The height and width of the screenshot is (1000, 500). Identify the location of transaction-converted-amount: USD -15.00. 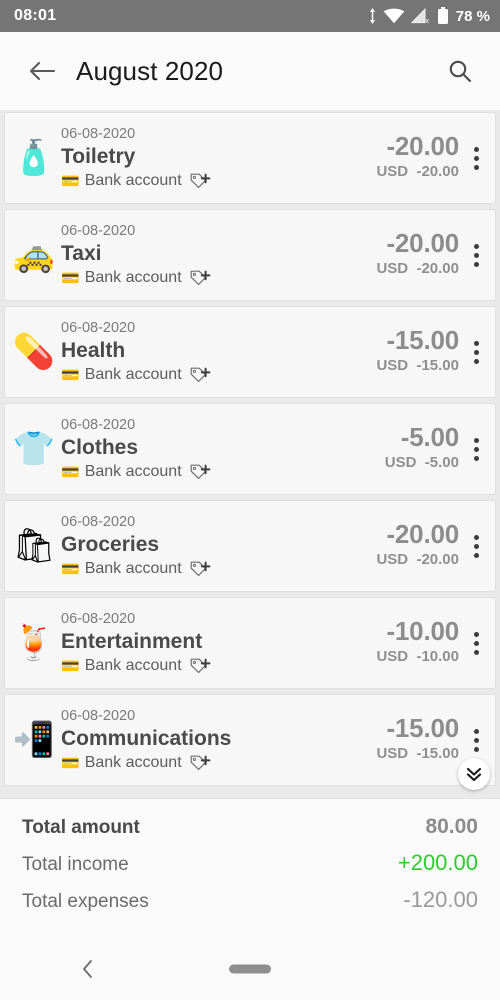
(417, 366).